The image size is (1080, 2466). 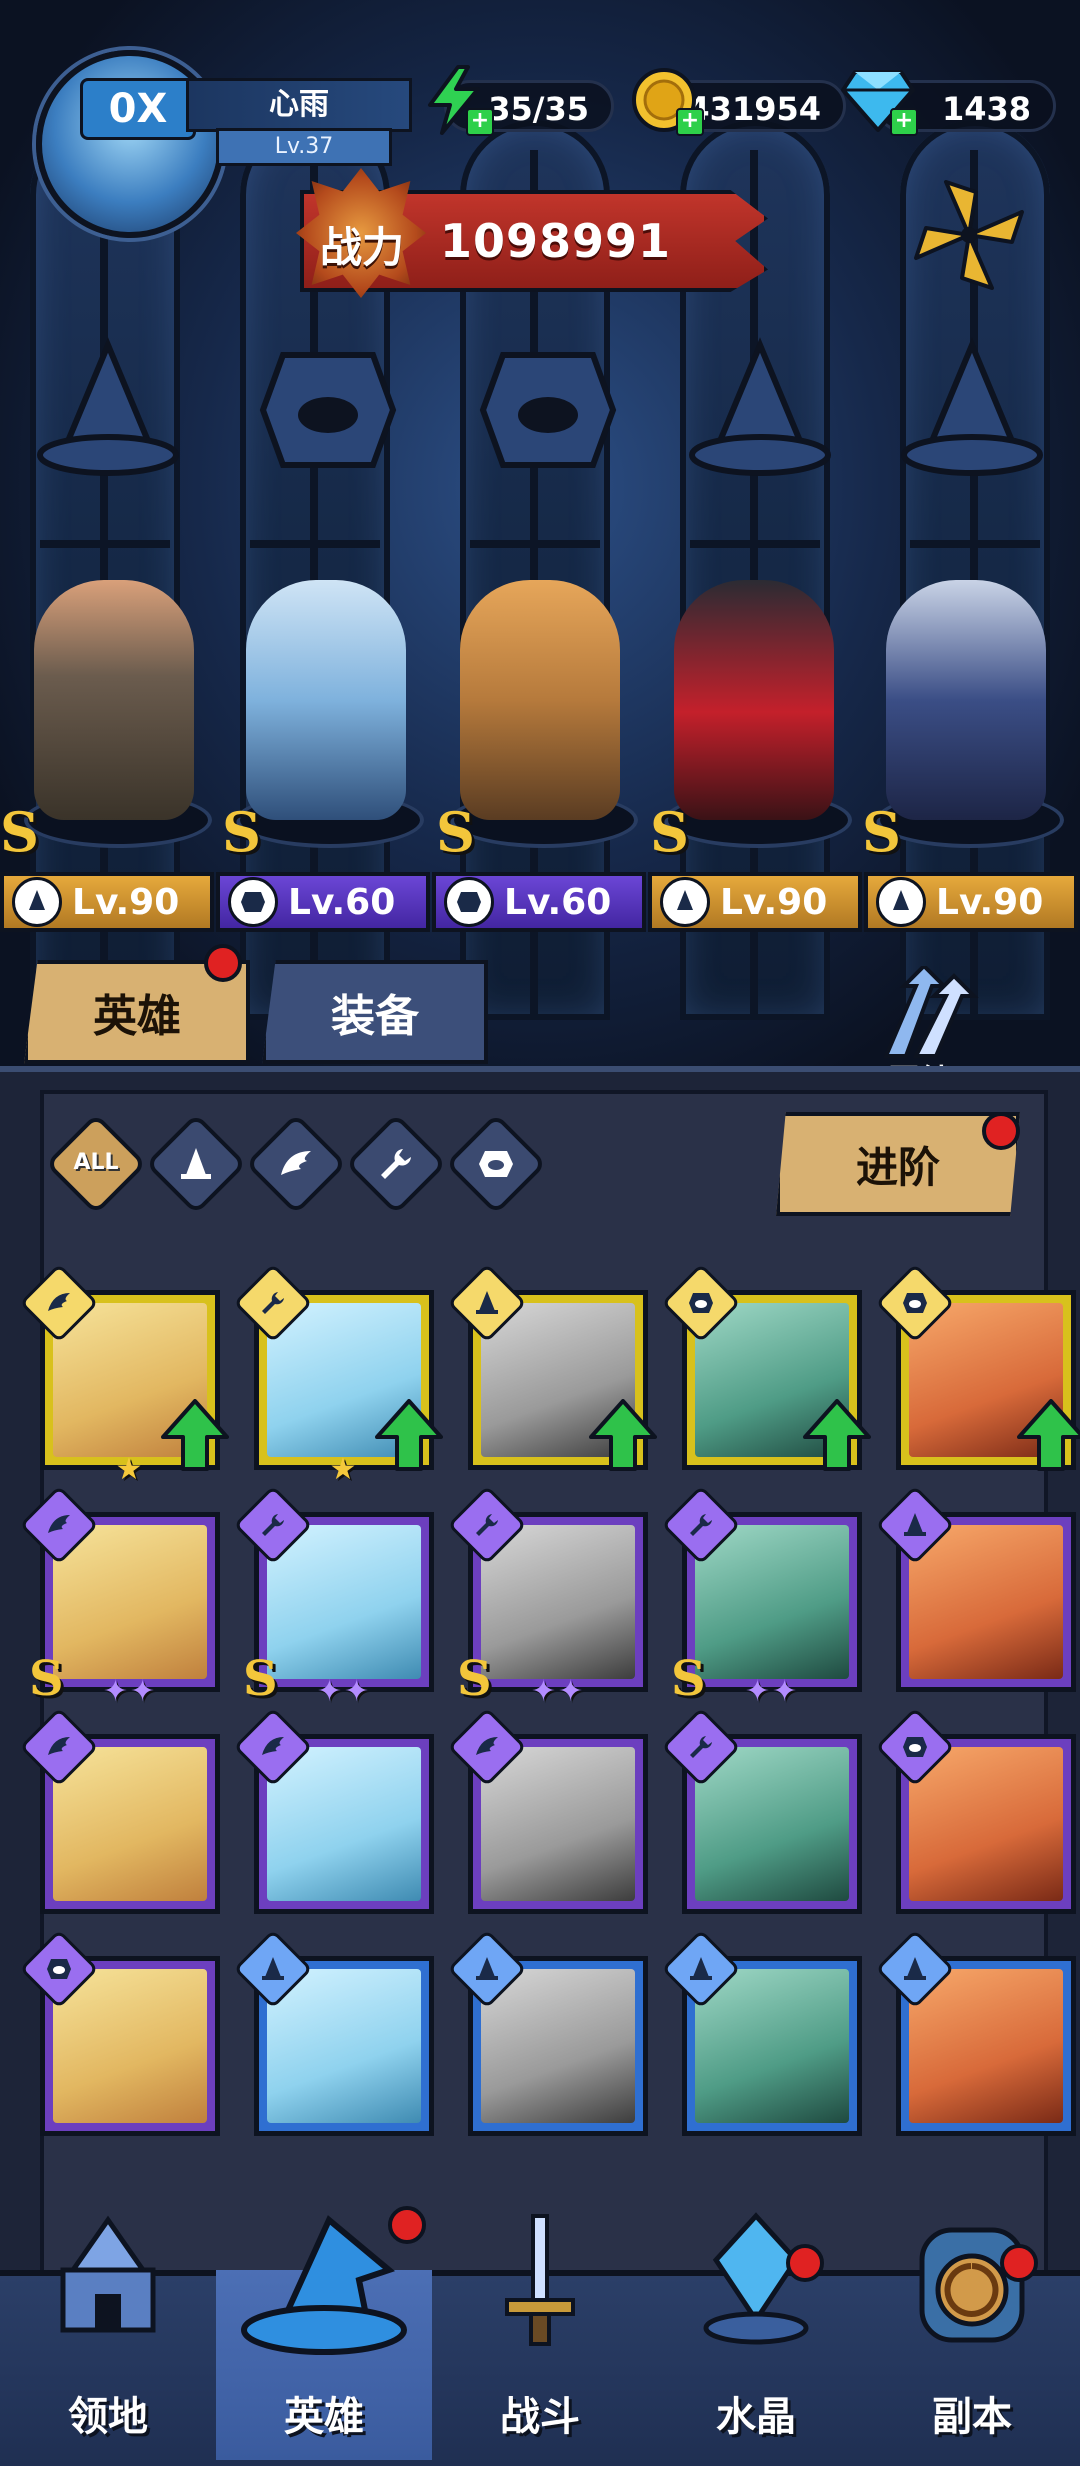 I want to click on hero-level-plate: Lv.60, so click(x=323, y=902).